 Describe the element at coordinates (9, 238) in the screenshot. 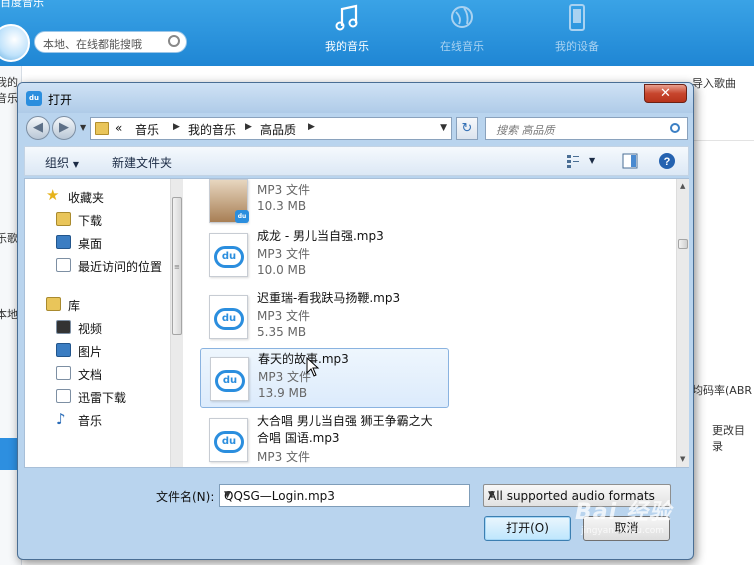

I see `sidebar-item-playlists: 乐歌` at that location.